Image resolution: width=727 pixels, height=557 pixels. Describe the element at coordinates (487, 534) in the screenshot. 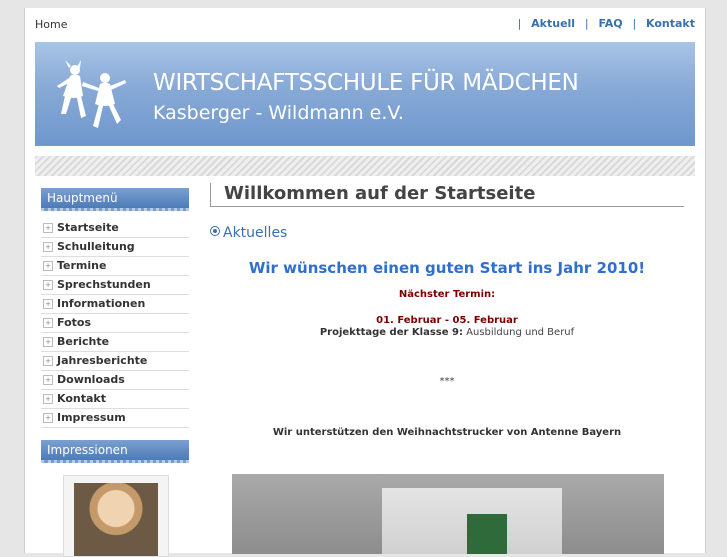

I see `photo-green-door` at that location.